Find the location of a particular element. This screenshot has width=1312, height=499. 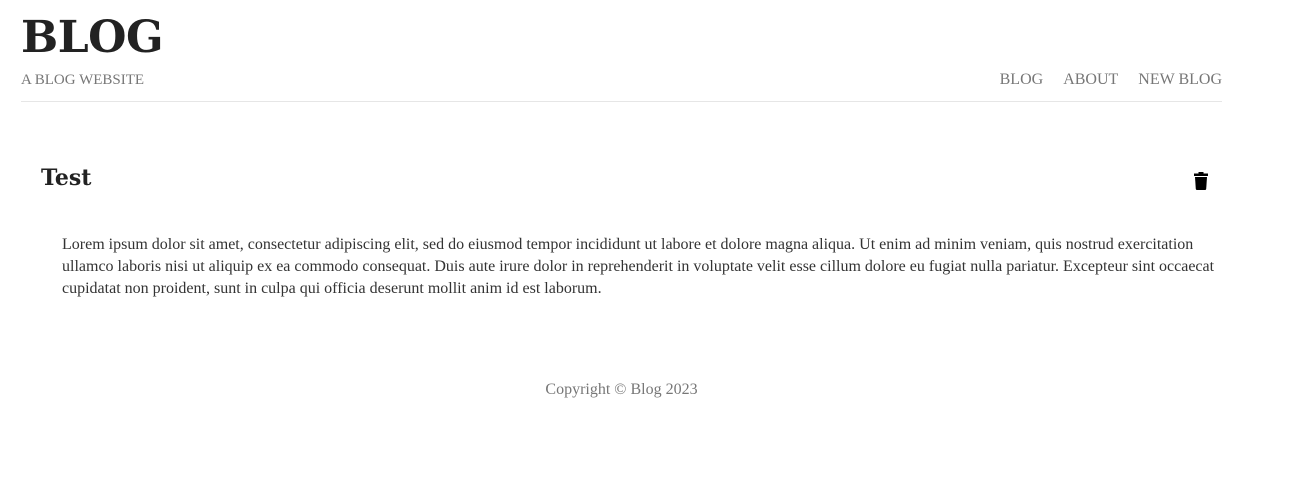

site-footer: Copyright © Blog 2023 is located at coordinates (621, 390).